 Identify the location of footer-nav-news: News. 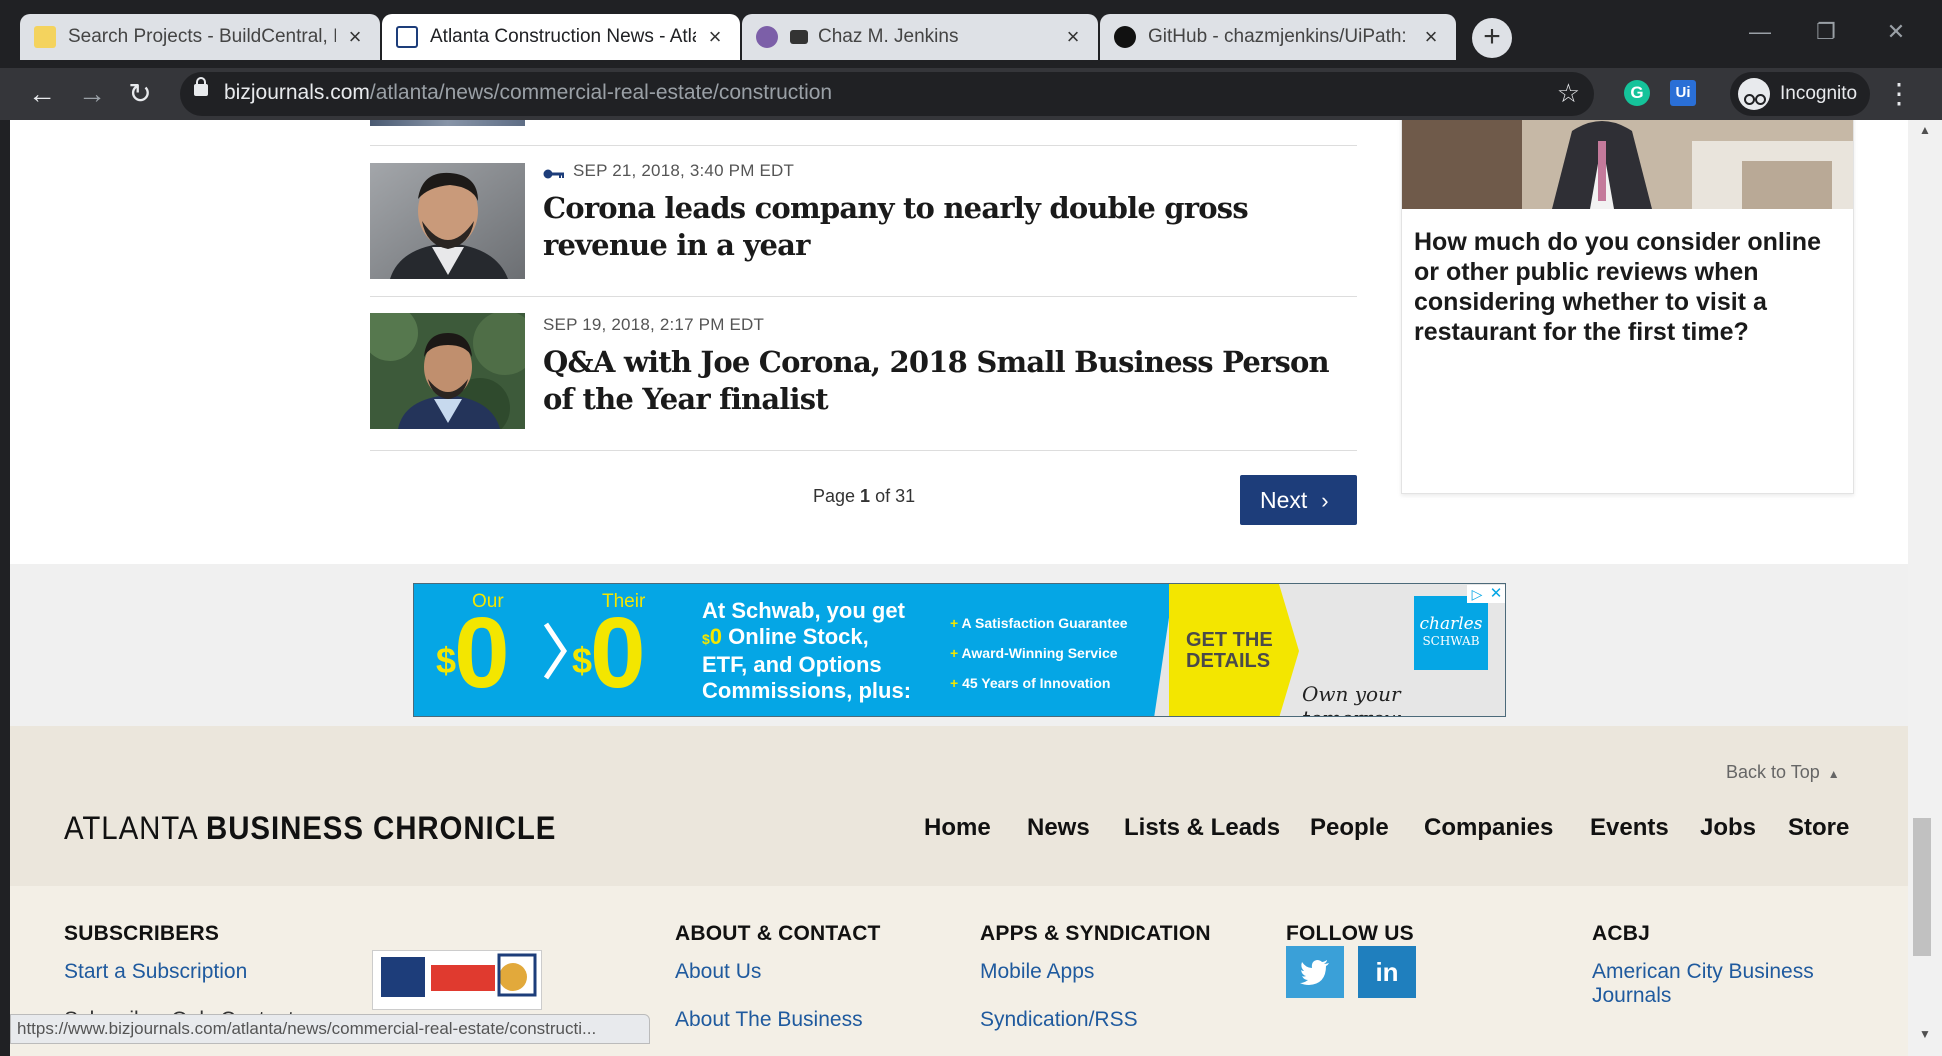
(1058, 828).